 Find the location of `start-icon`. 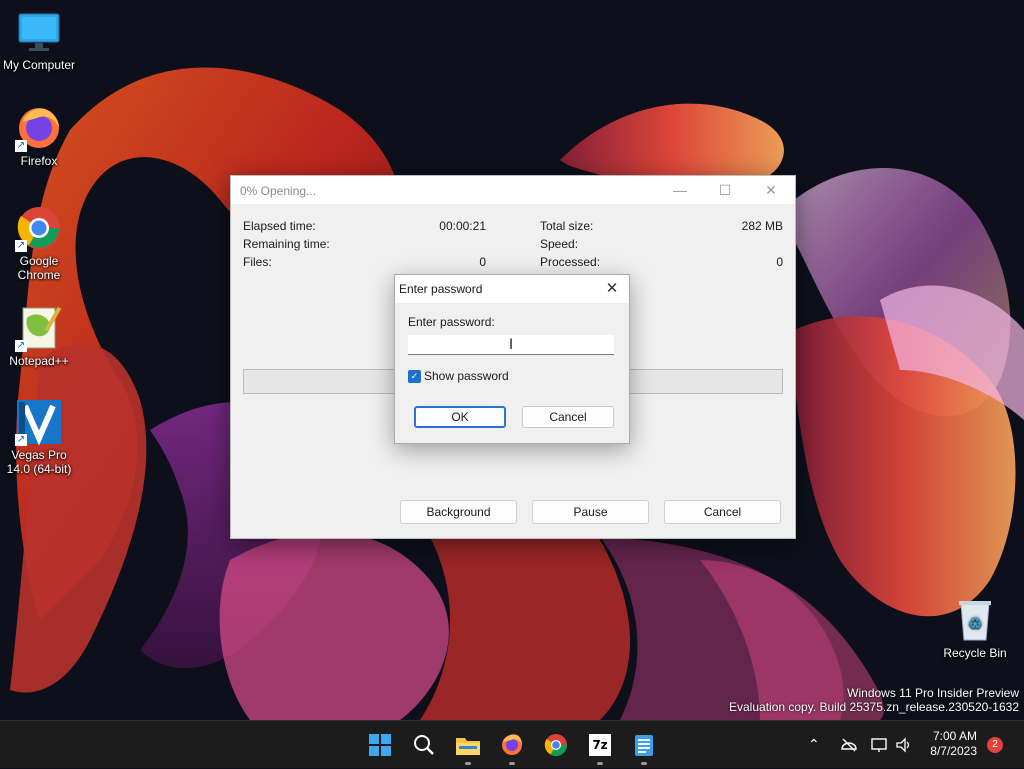

start-icon is located at coordinates (380, 745).